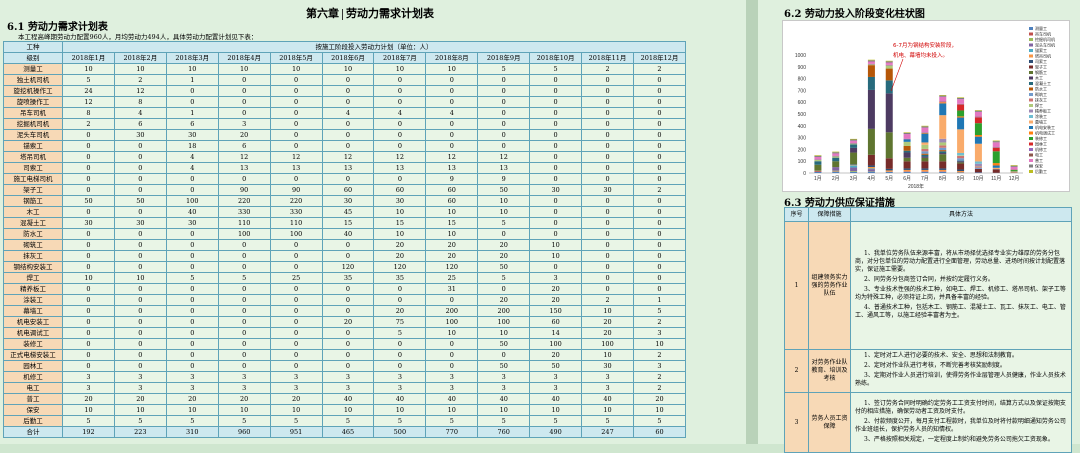  What do you see at coordinates (504, 69) in the screenshot?
I see `count-cell: 5` at bounding box center [504, 69].